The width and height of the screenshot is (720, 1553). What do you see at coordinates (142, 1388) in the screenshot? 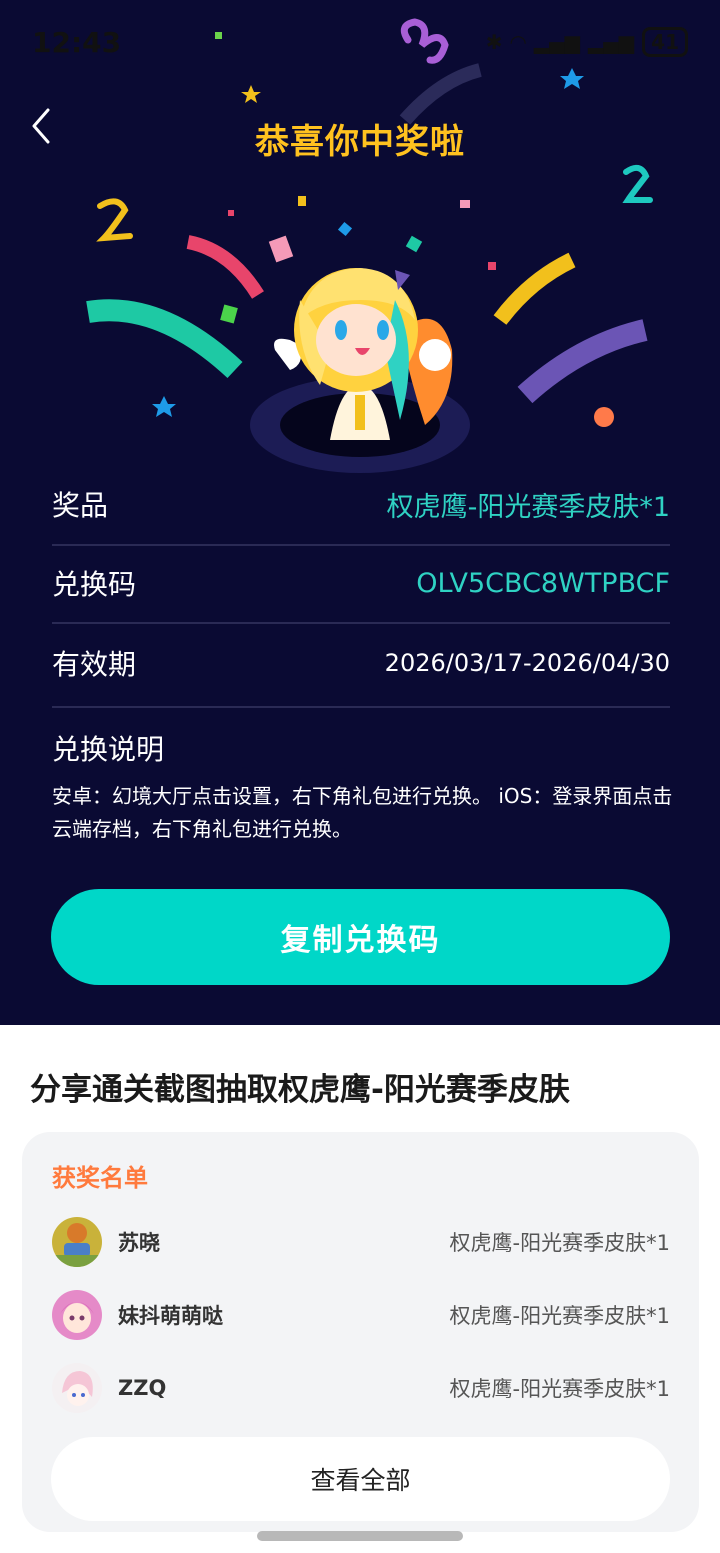
I see `winner-name: ZZQ` at bounding box center [142, 1388].